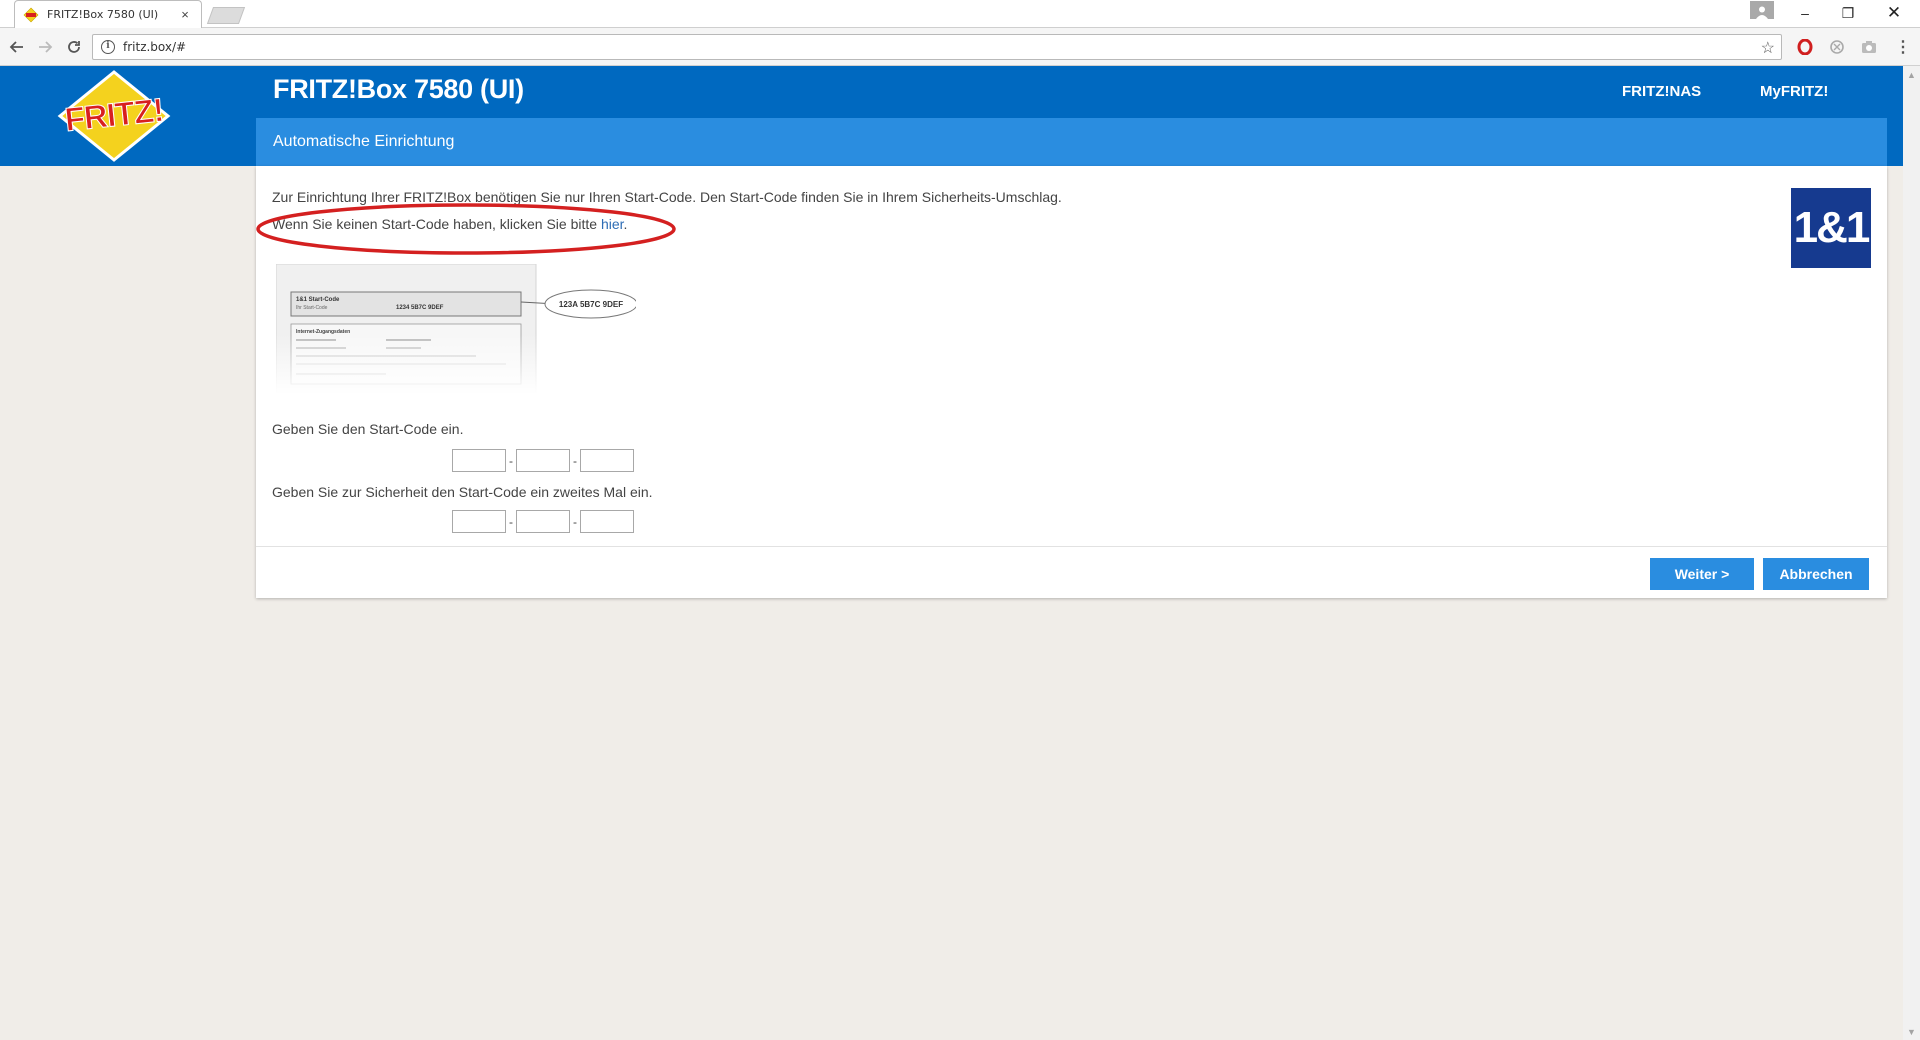 The height and width of the screenshot is (1040, 1920). Describe the element at coordinates (74, 47) in the screenshot. I see `reload-icon` at that location.